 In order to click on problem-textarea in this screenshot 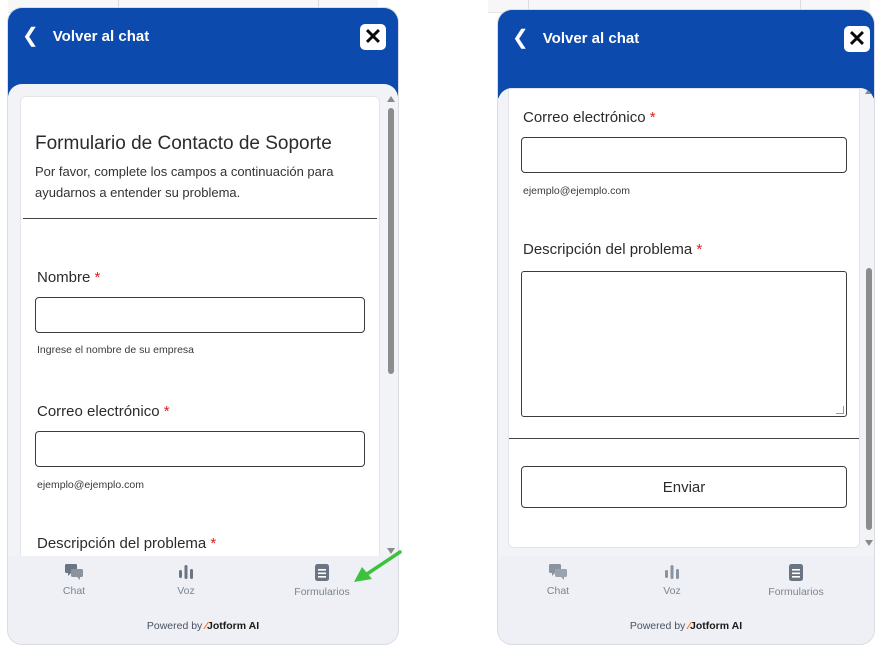, I will do `click(684, 344)`.